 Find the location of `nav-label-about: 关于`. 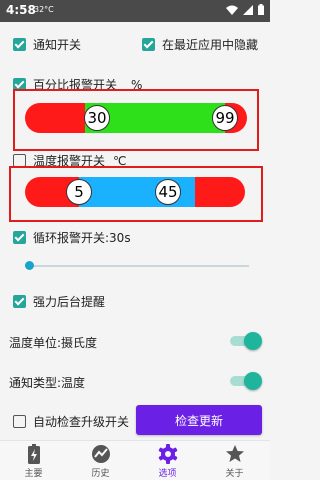

nav-label-about: 关于 is located at coordinates (234, 474).